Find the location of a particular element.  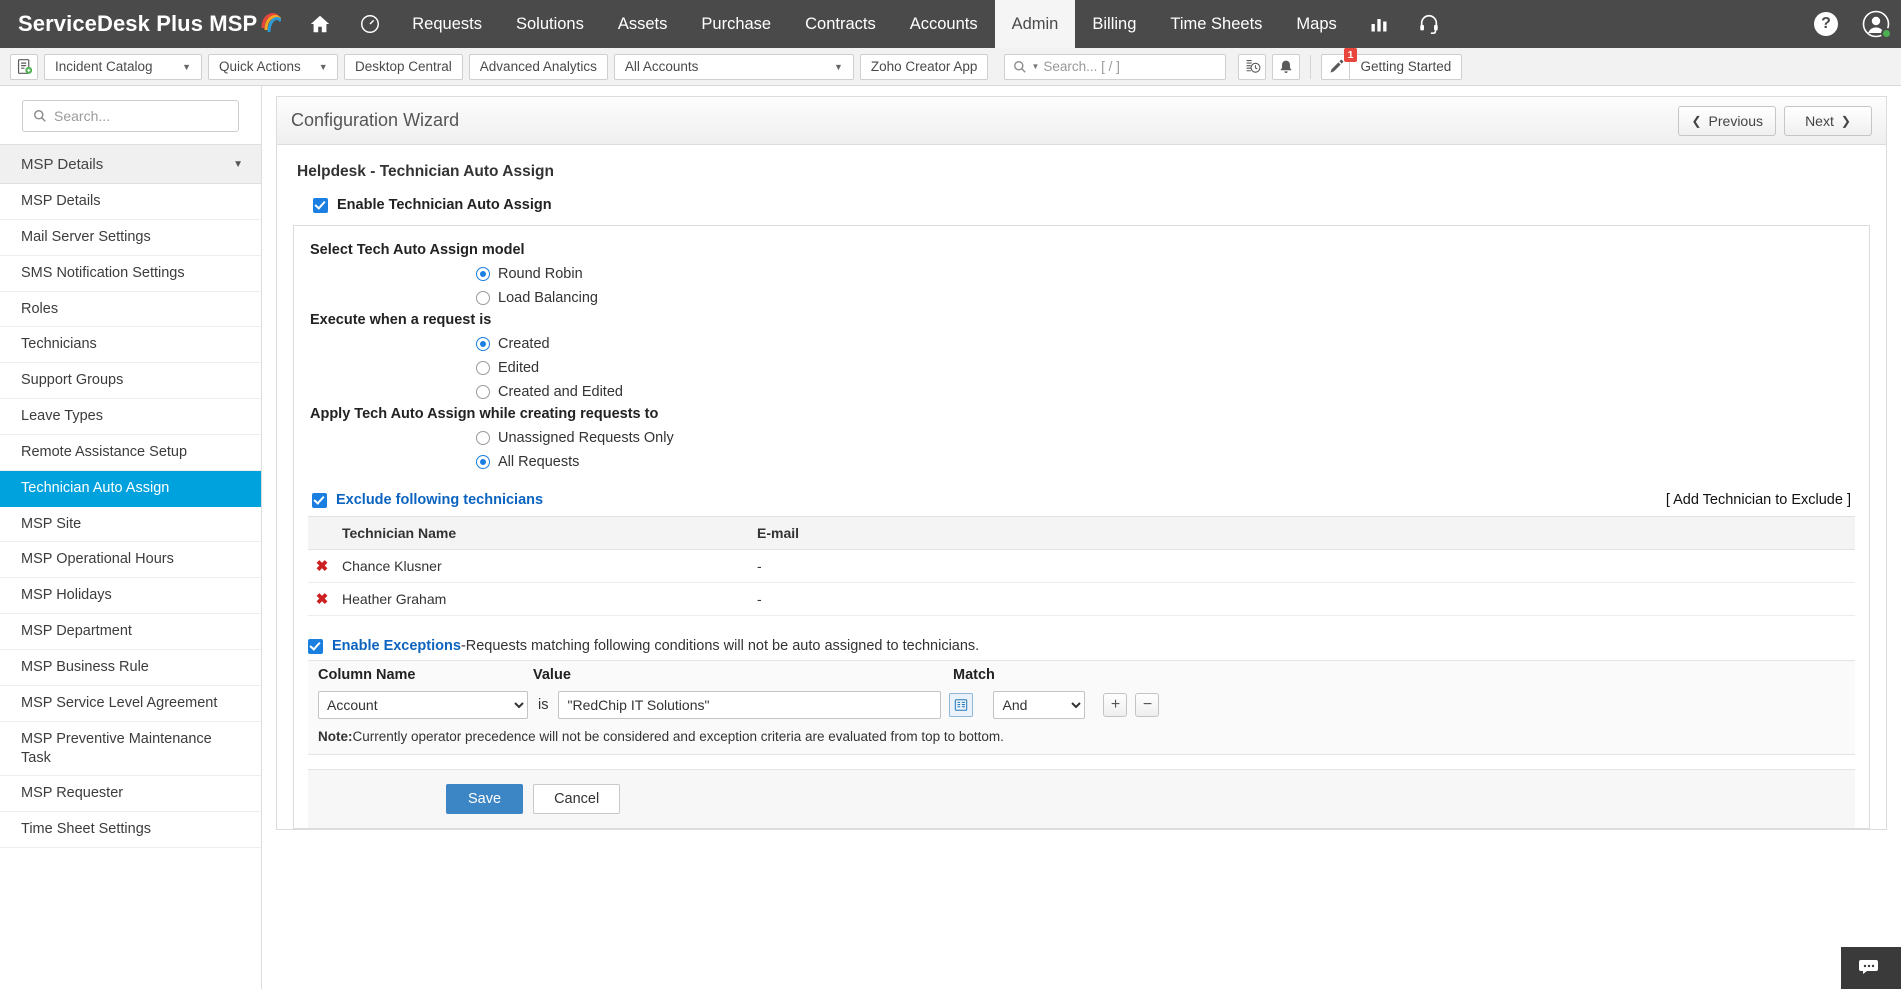

radio-created is located at coordinates (483, 344).